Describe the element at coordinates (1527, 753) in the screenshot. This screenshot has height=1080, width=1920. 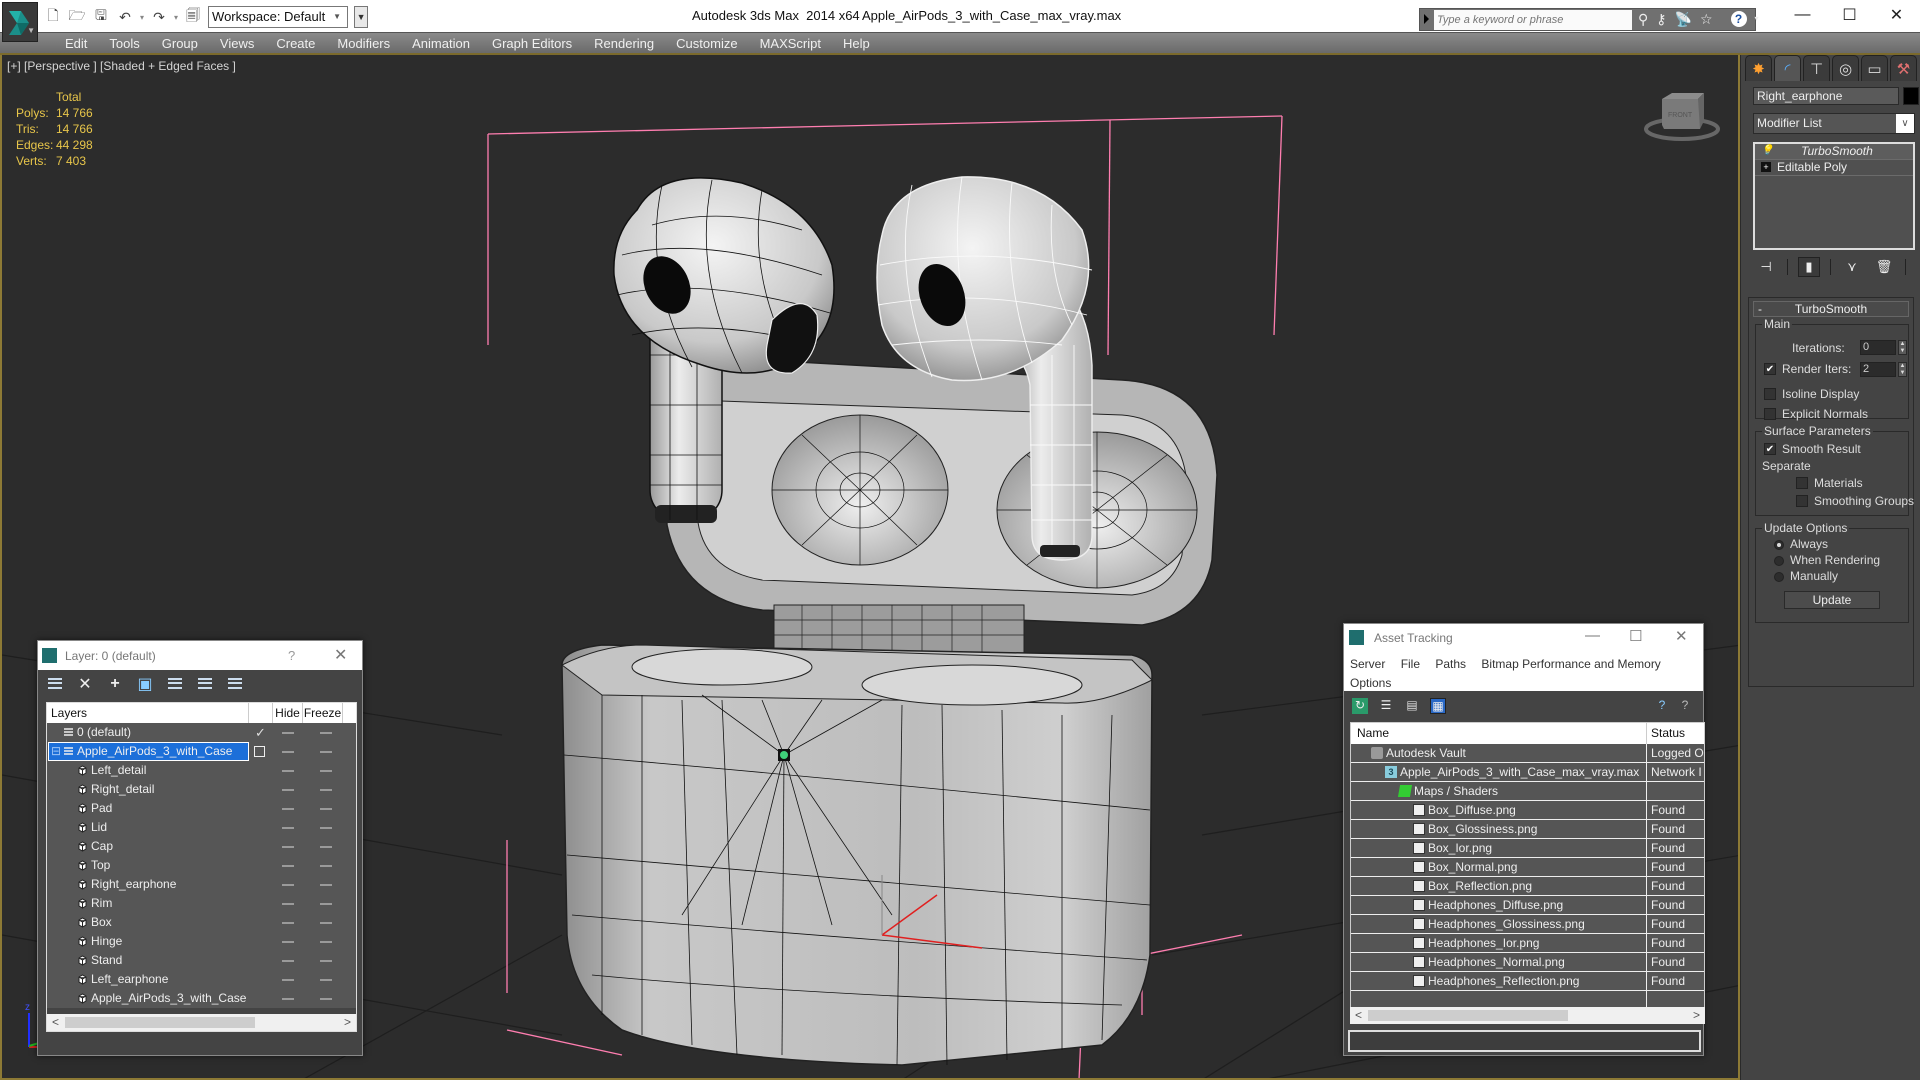
I see `asset-row: Autodesk Vault Logged O` at that location.